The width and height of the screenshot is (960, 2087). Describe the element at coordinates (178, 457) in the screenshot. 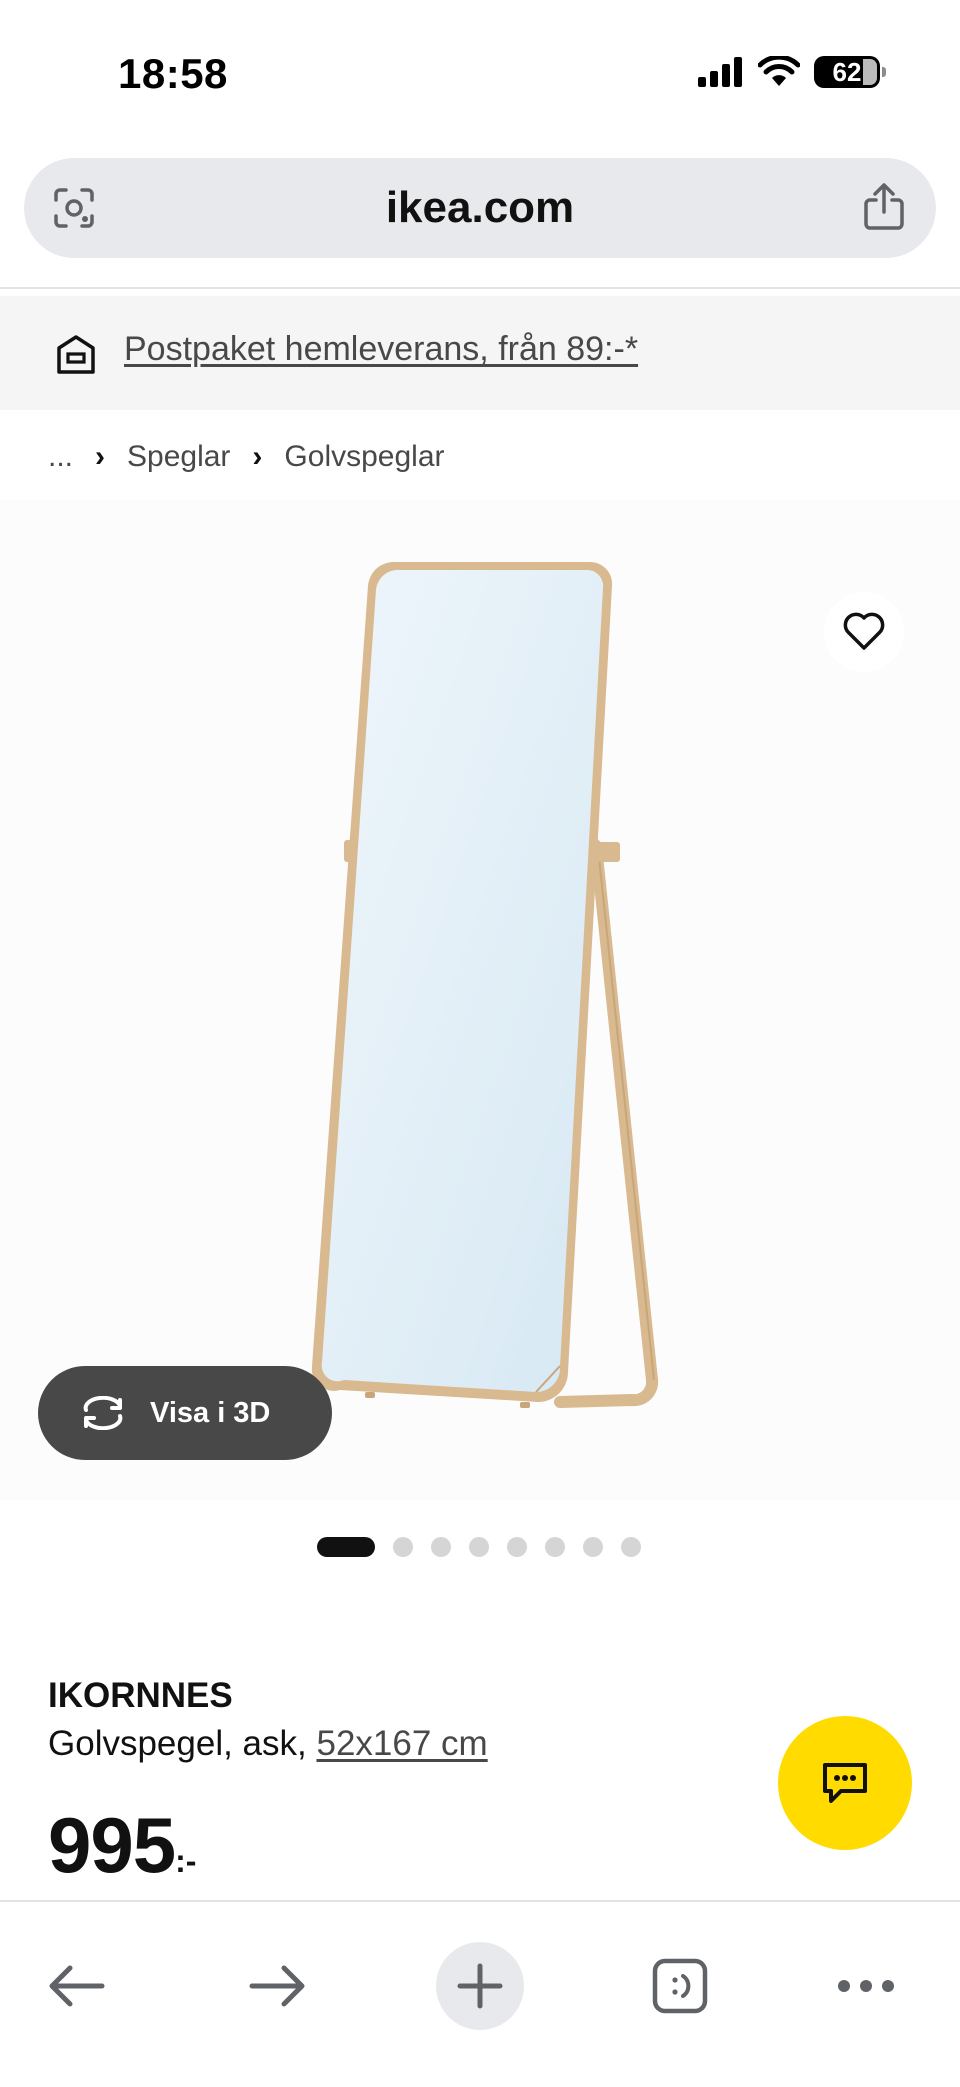

I see `breadcrumb-item-speglar: Speglar` at that location.